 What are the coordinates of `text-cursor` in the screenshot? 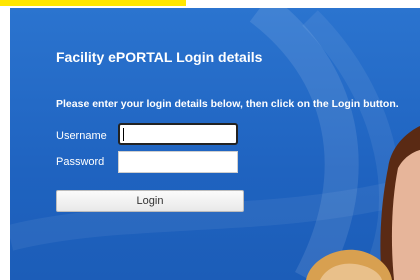 It's located at (123, 134).